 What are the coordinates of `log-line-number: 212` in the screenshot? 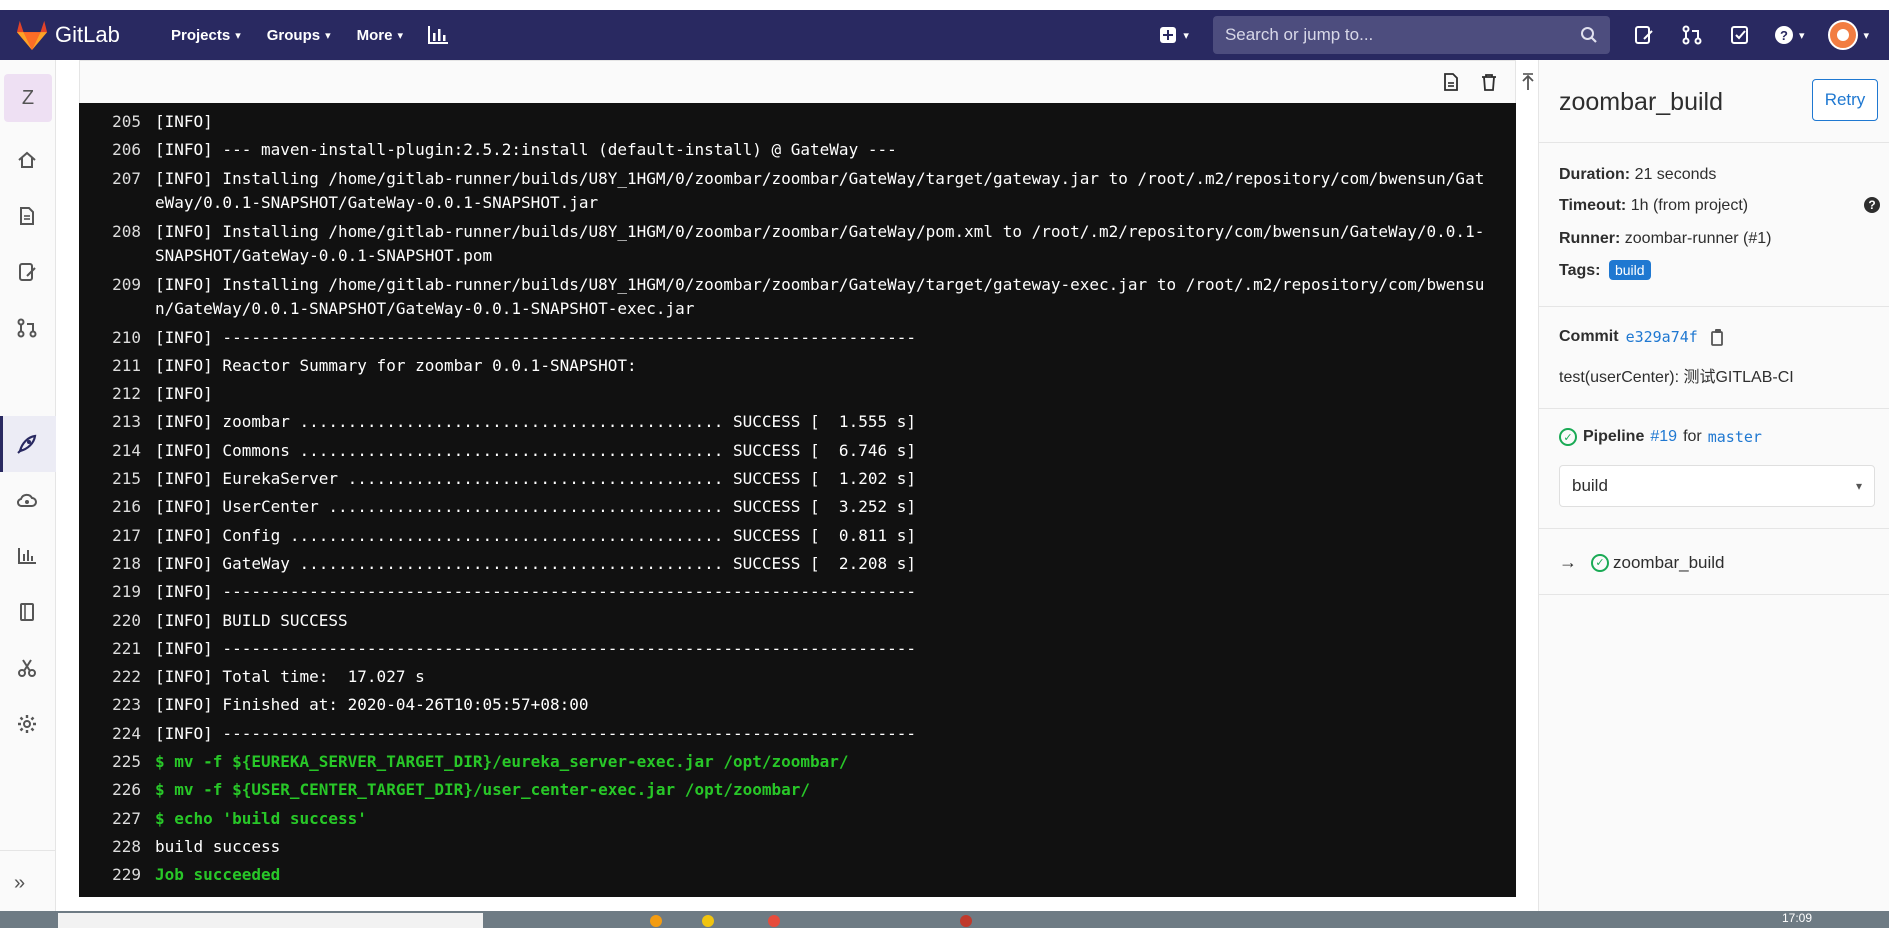 It's located at (117, 394).